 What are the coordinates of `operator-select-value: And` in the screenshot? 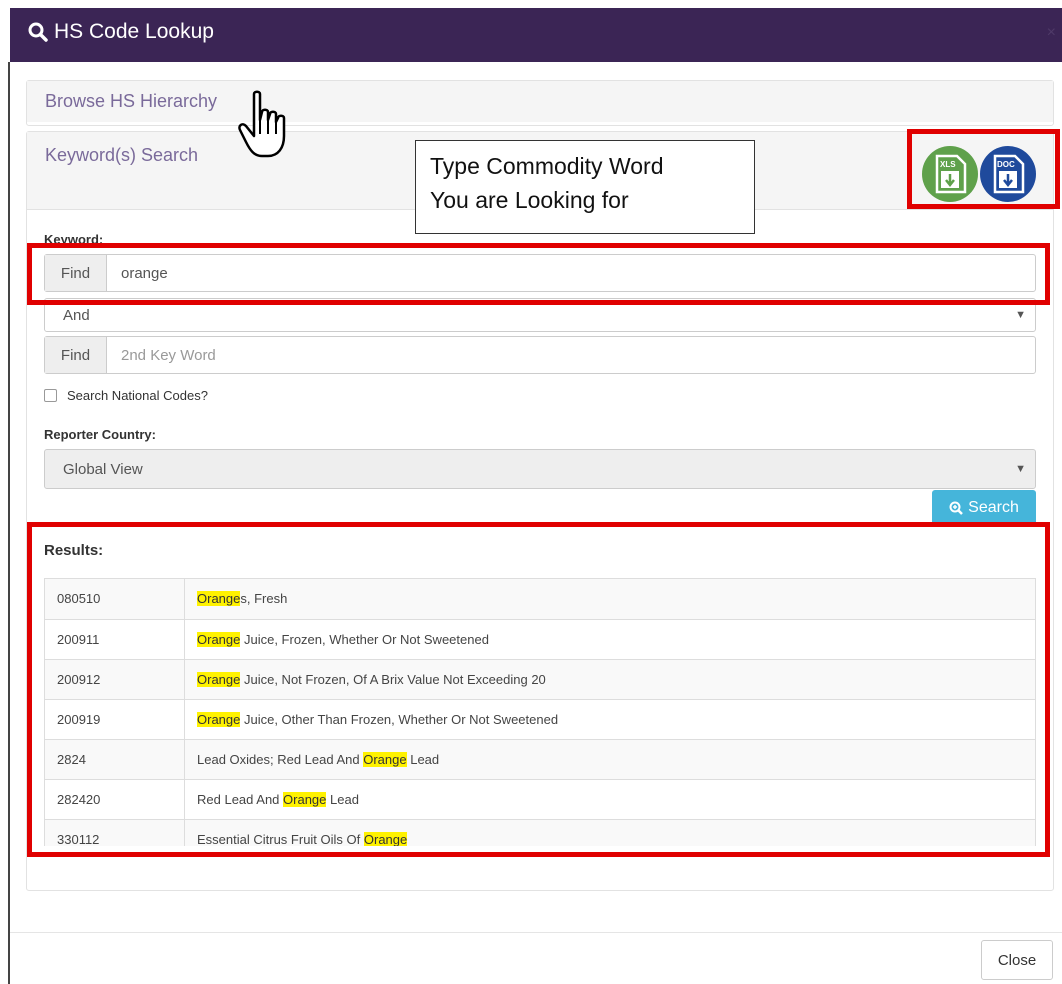 It's located at (76, 315).